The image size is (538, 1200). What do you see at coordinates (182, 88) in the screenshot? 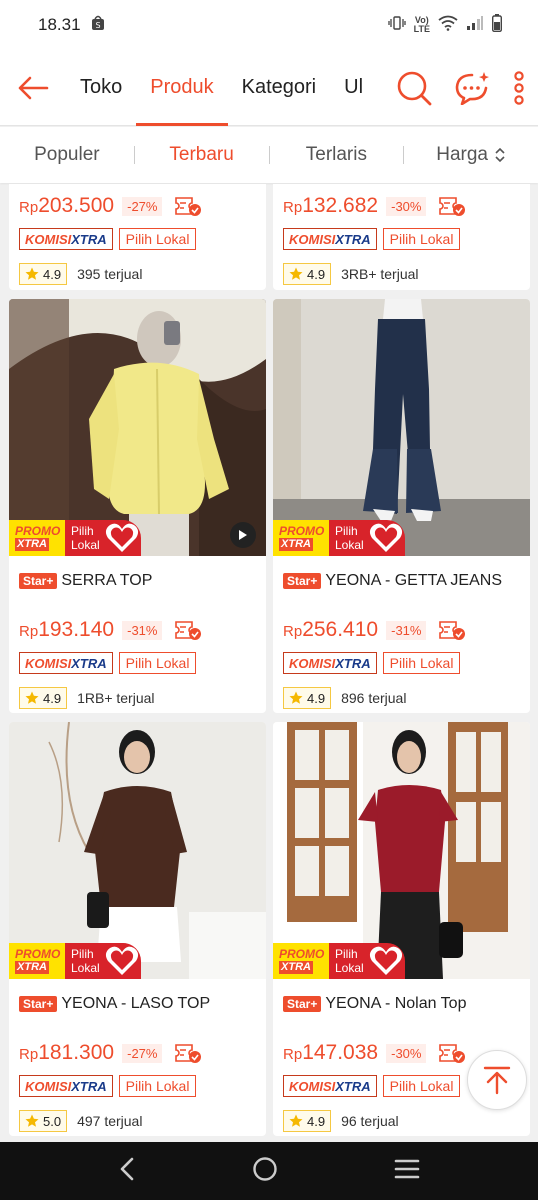
I see `tab-produk: Produk` at bounding box center [182, 88].